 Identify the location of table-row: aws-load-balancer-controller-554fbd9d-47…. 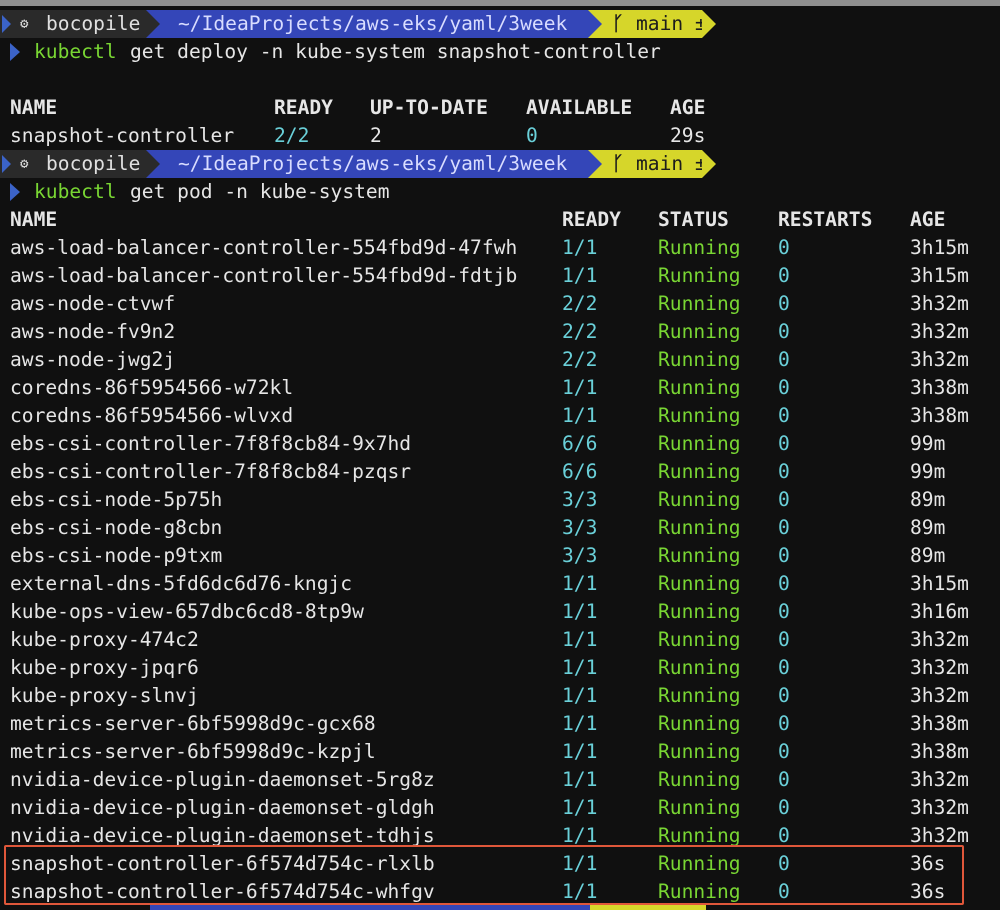
(500, 248).